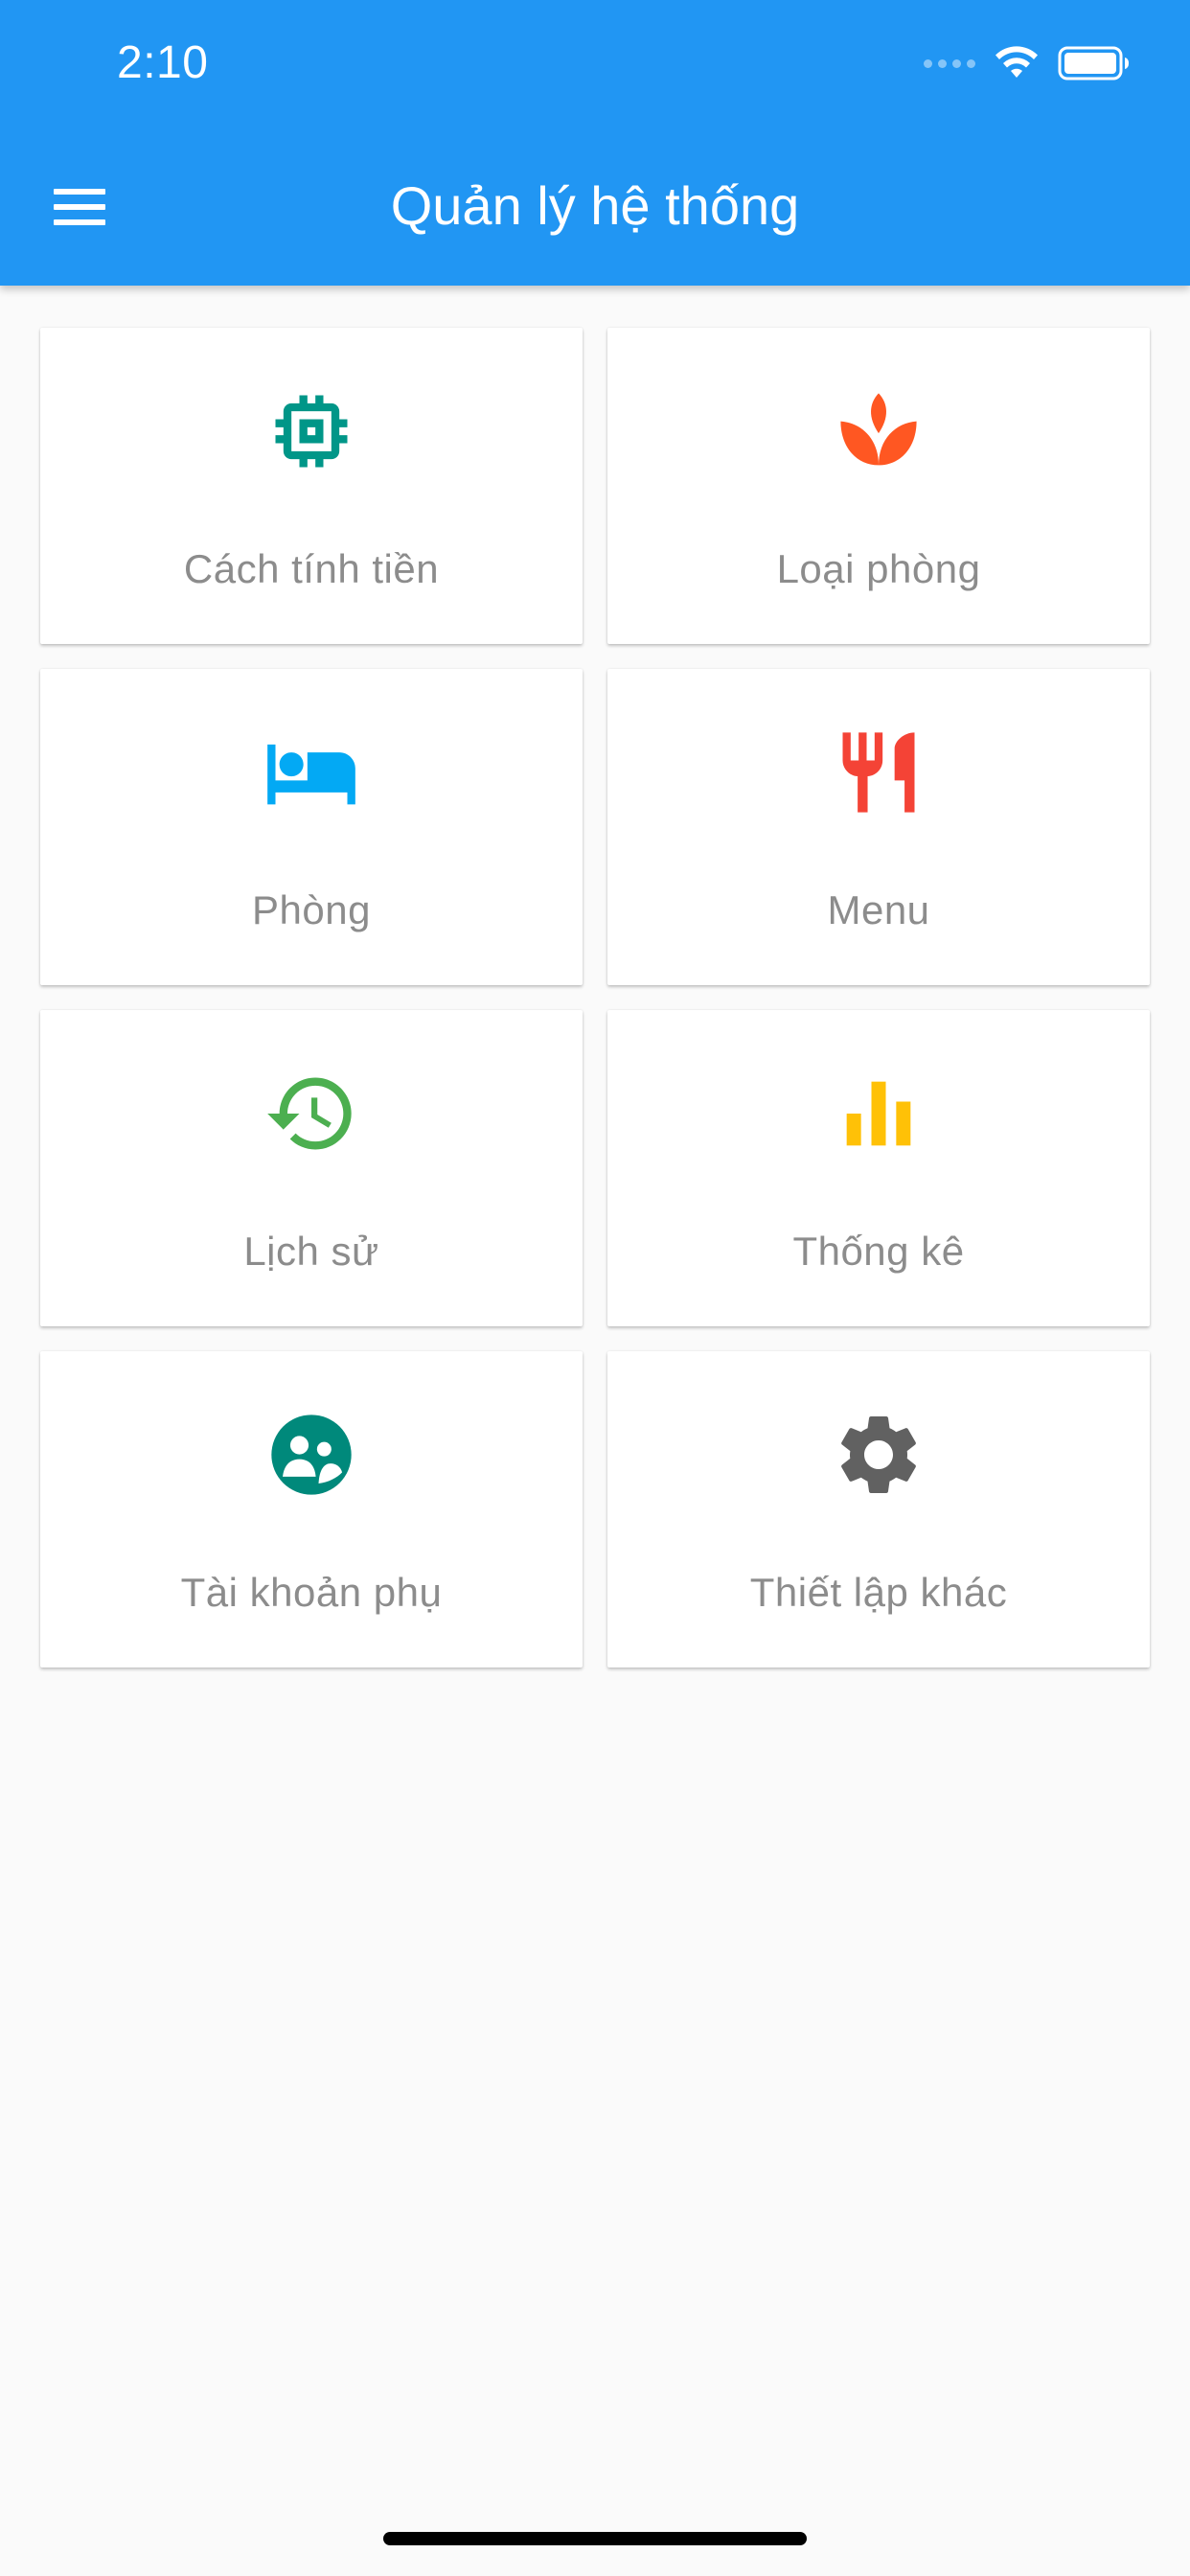 The height and width of the screenshot is (2576, 1190). I want to click on page-title: Quản lý hệ thống, so click(595, 205).